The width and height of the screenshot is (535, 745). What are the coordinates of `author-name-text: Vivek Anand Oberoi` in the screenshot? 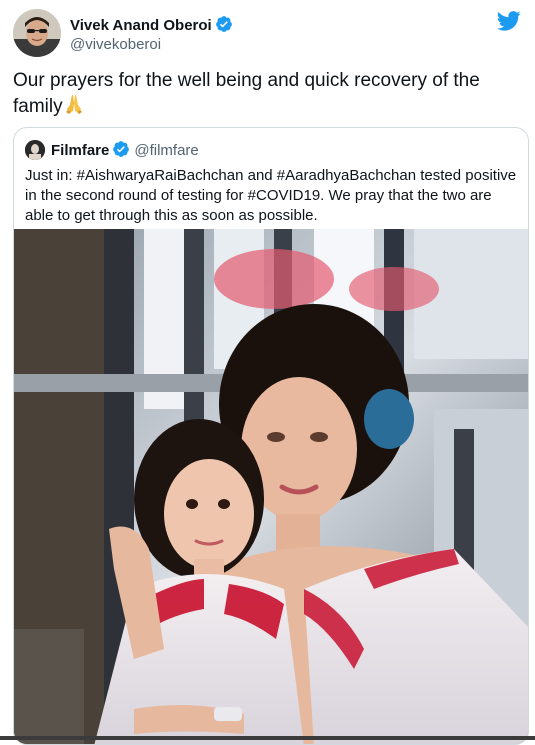 It's located at (141, 25).